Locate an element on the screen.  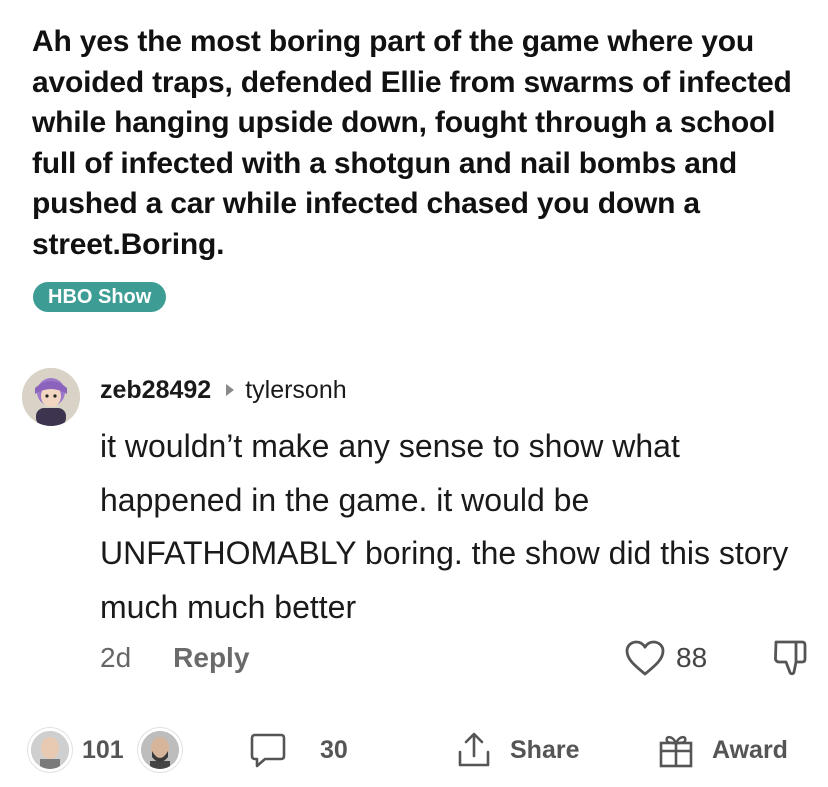
award-label: Award is located at coordinates (750, 749).